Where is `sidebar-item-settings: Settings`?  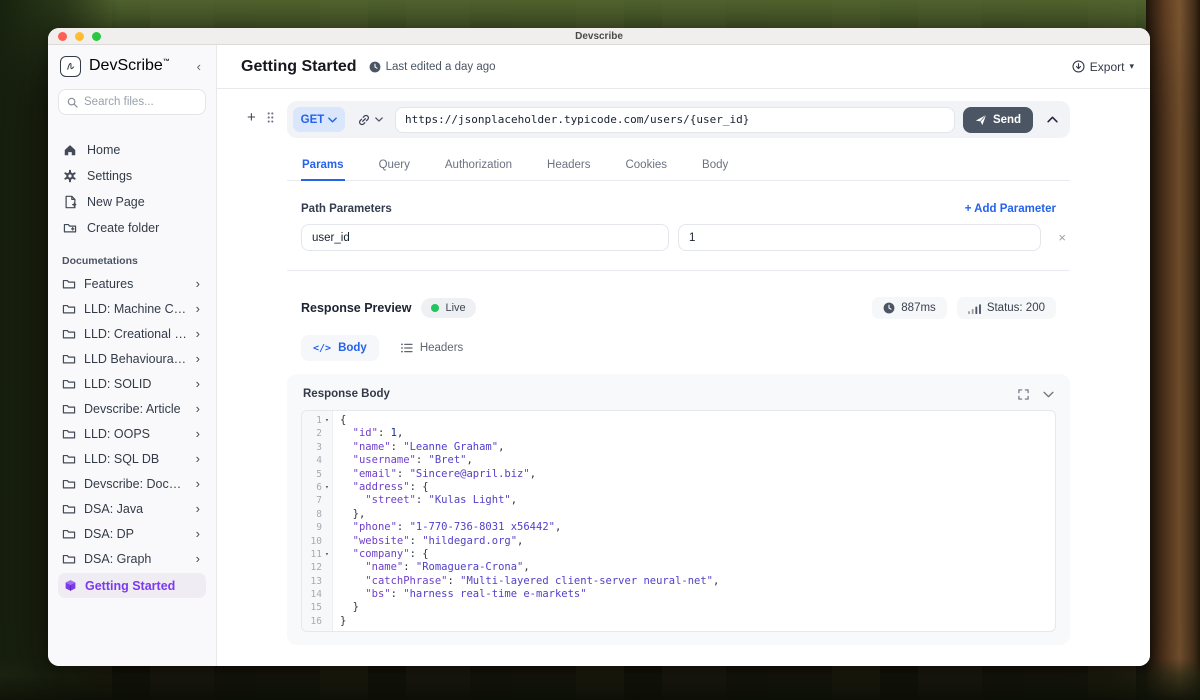 sidebar-item-settings: Settings is located at coordinates (132, 176).